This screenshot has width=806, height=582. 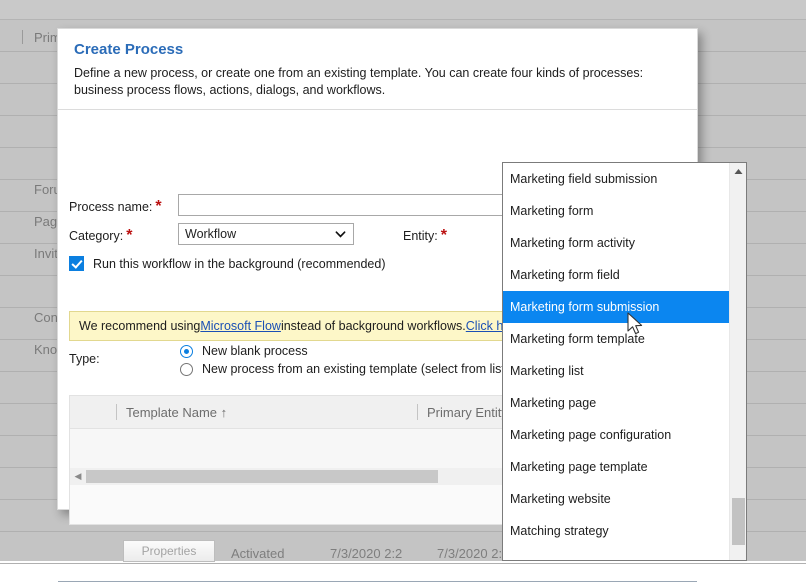 I want to click on dropdown-scroll-thumb, so click(x=738, y=521).